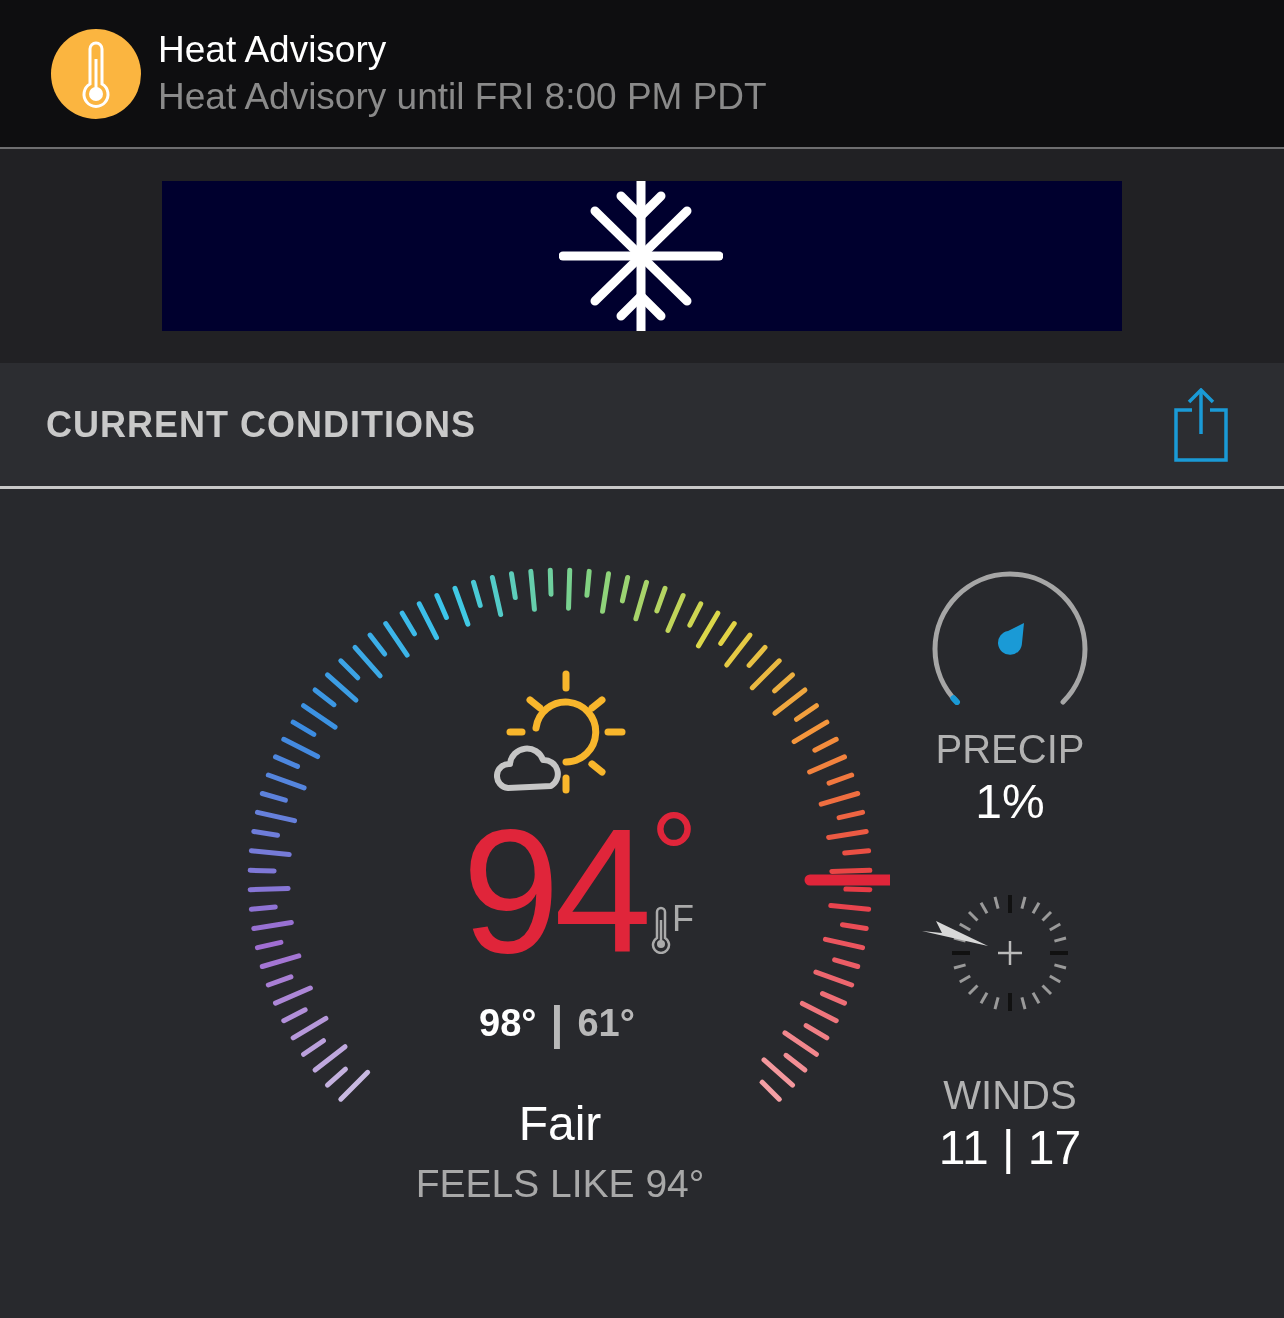 This screenshot has width=1284, height=1318. What do you see at coordinates (606, 1023) in the screenshot?
I see `low-temperature: 61°` at bounding box center [606, 1023].